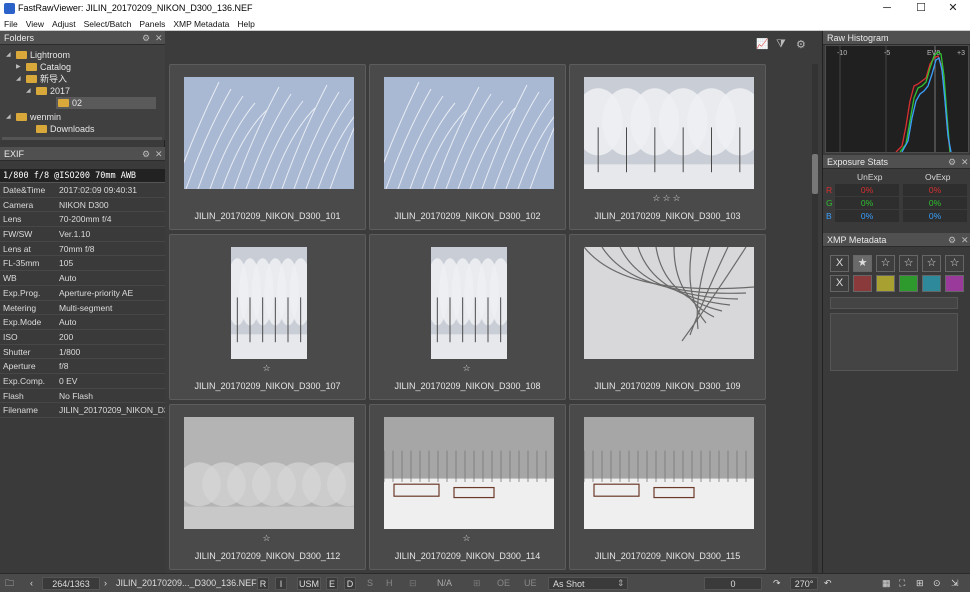 Image resolution: width=970 pixels, height=592 pixels. Describe the element at coordinates (815, 174) in the screenshot. I see `scrollbar-thumb` at that location.